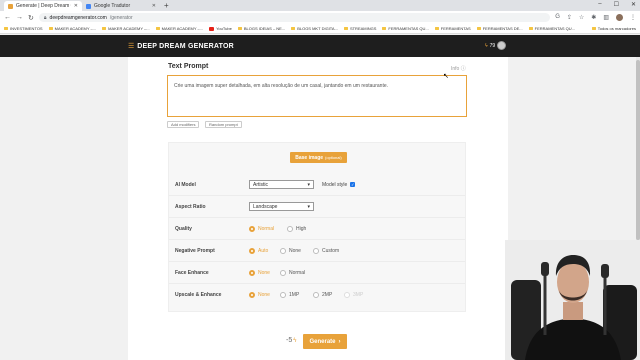 This screenshot has width=640, height=360. Describe the element at coordinates (317, 273) in the screenshot. I see `face-enhance-row: Face Enhance None Normal` at that location.